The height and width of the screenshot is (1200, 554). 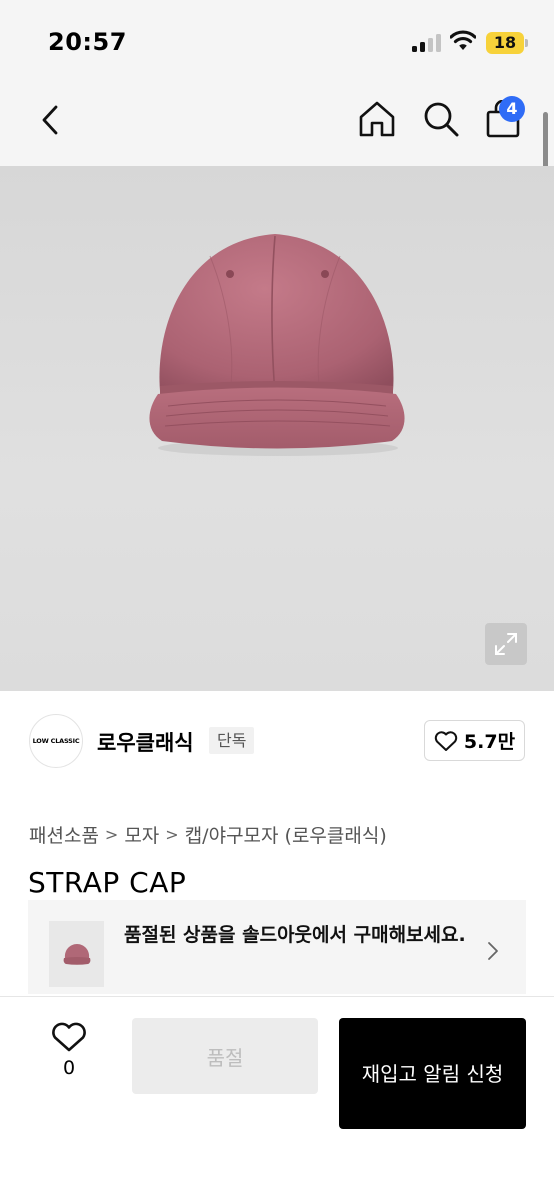 What do you see at coordinates (87, 42) in the screenshot?
I see `status-time: 20:57` at bounding box center [87, 42].